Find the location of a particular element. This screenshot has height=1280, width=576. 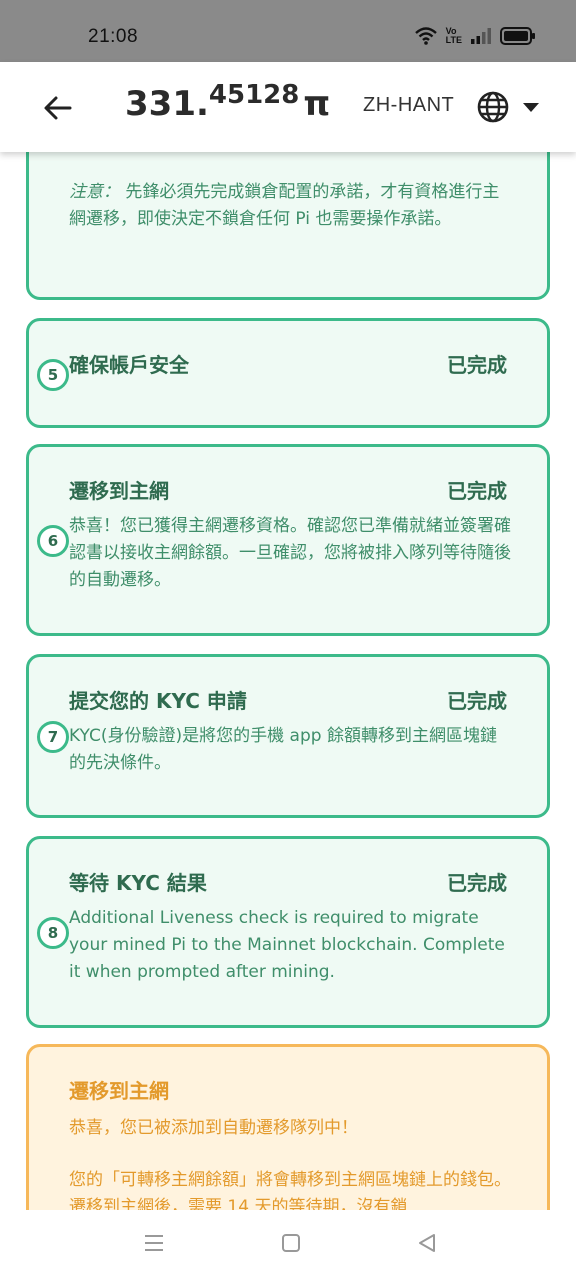

globe-icon is located at coordinates (493, 107).